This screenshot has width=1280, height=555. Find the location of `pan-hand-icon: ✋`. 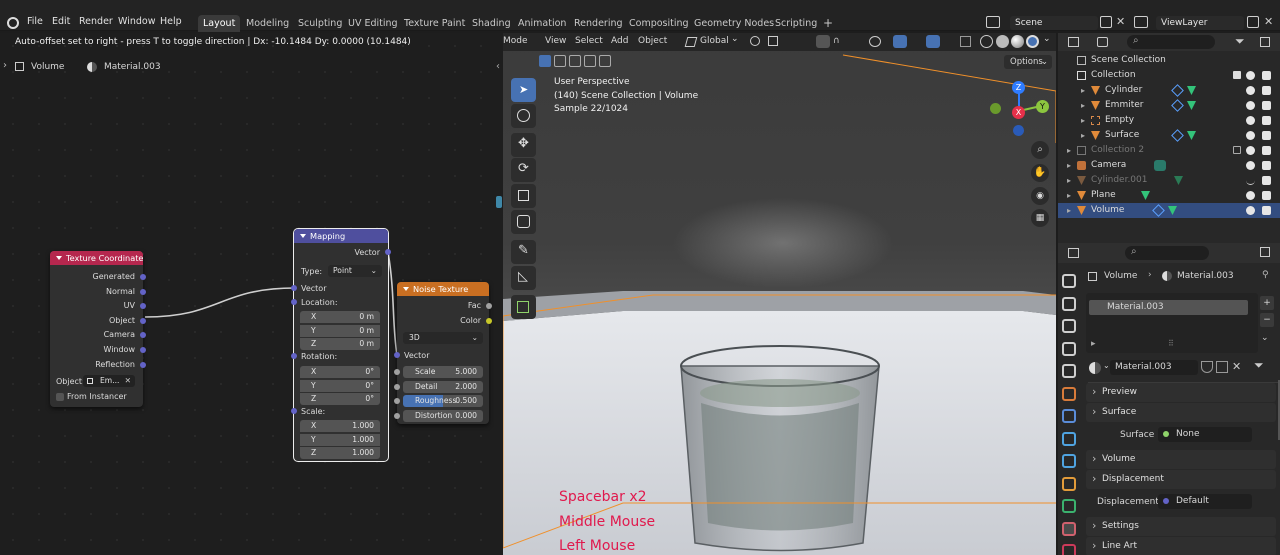

pan-hand-icon: ✋ is located at coordinates (1040, 173).